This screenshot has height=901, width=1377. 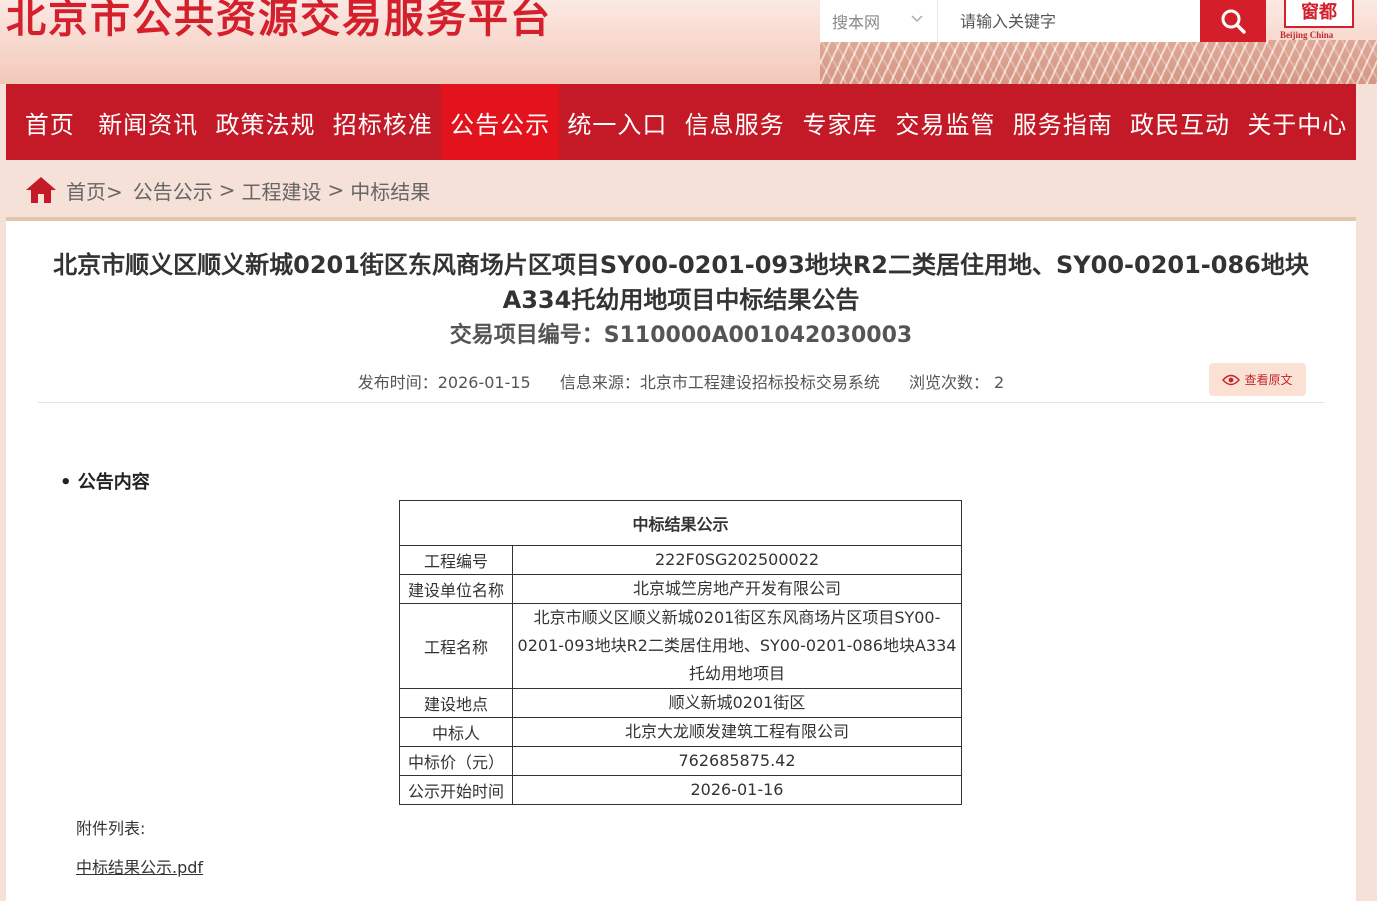 What do you see at coordinates (1098, 62) in the screenshot?
I see `header-banner-image` at bounding box center [1098, 62].